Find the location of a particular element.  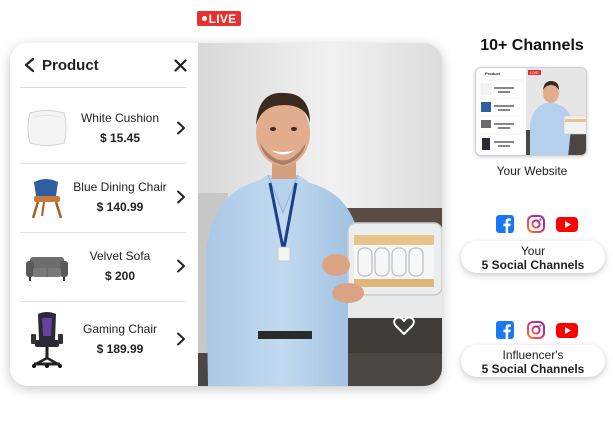

product-item-velvet-sofa: Velvet Sofa $ 200 is located at coordinates (103, 267).